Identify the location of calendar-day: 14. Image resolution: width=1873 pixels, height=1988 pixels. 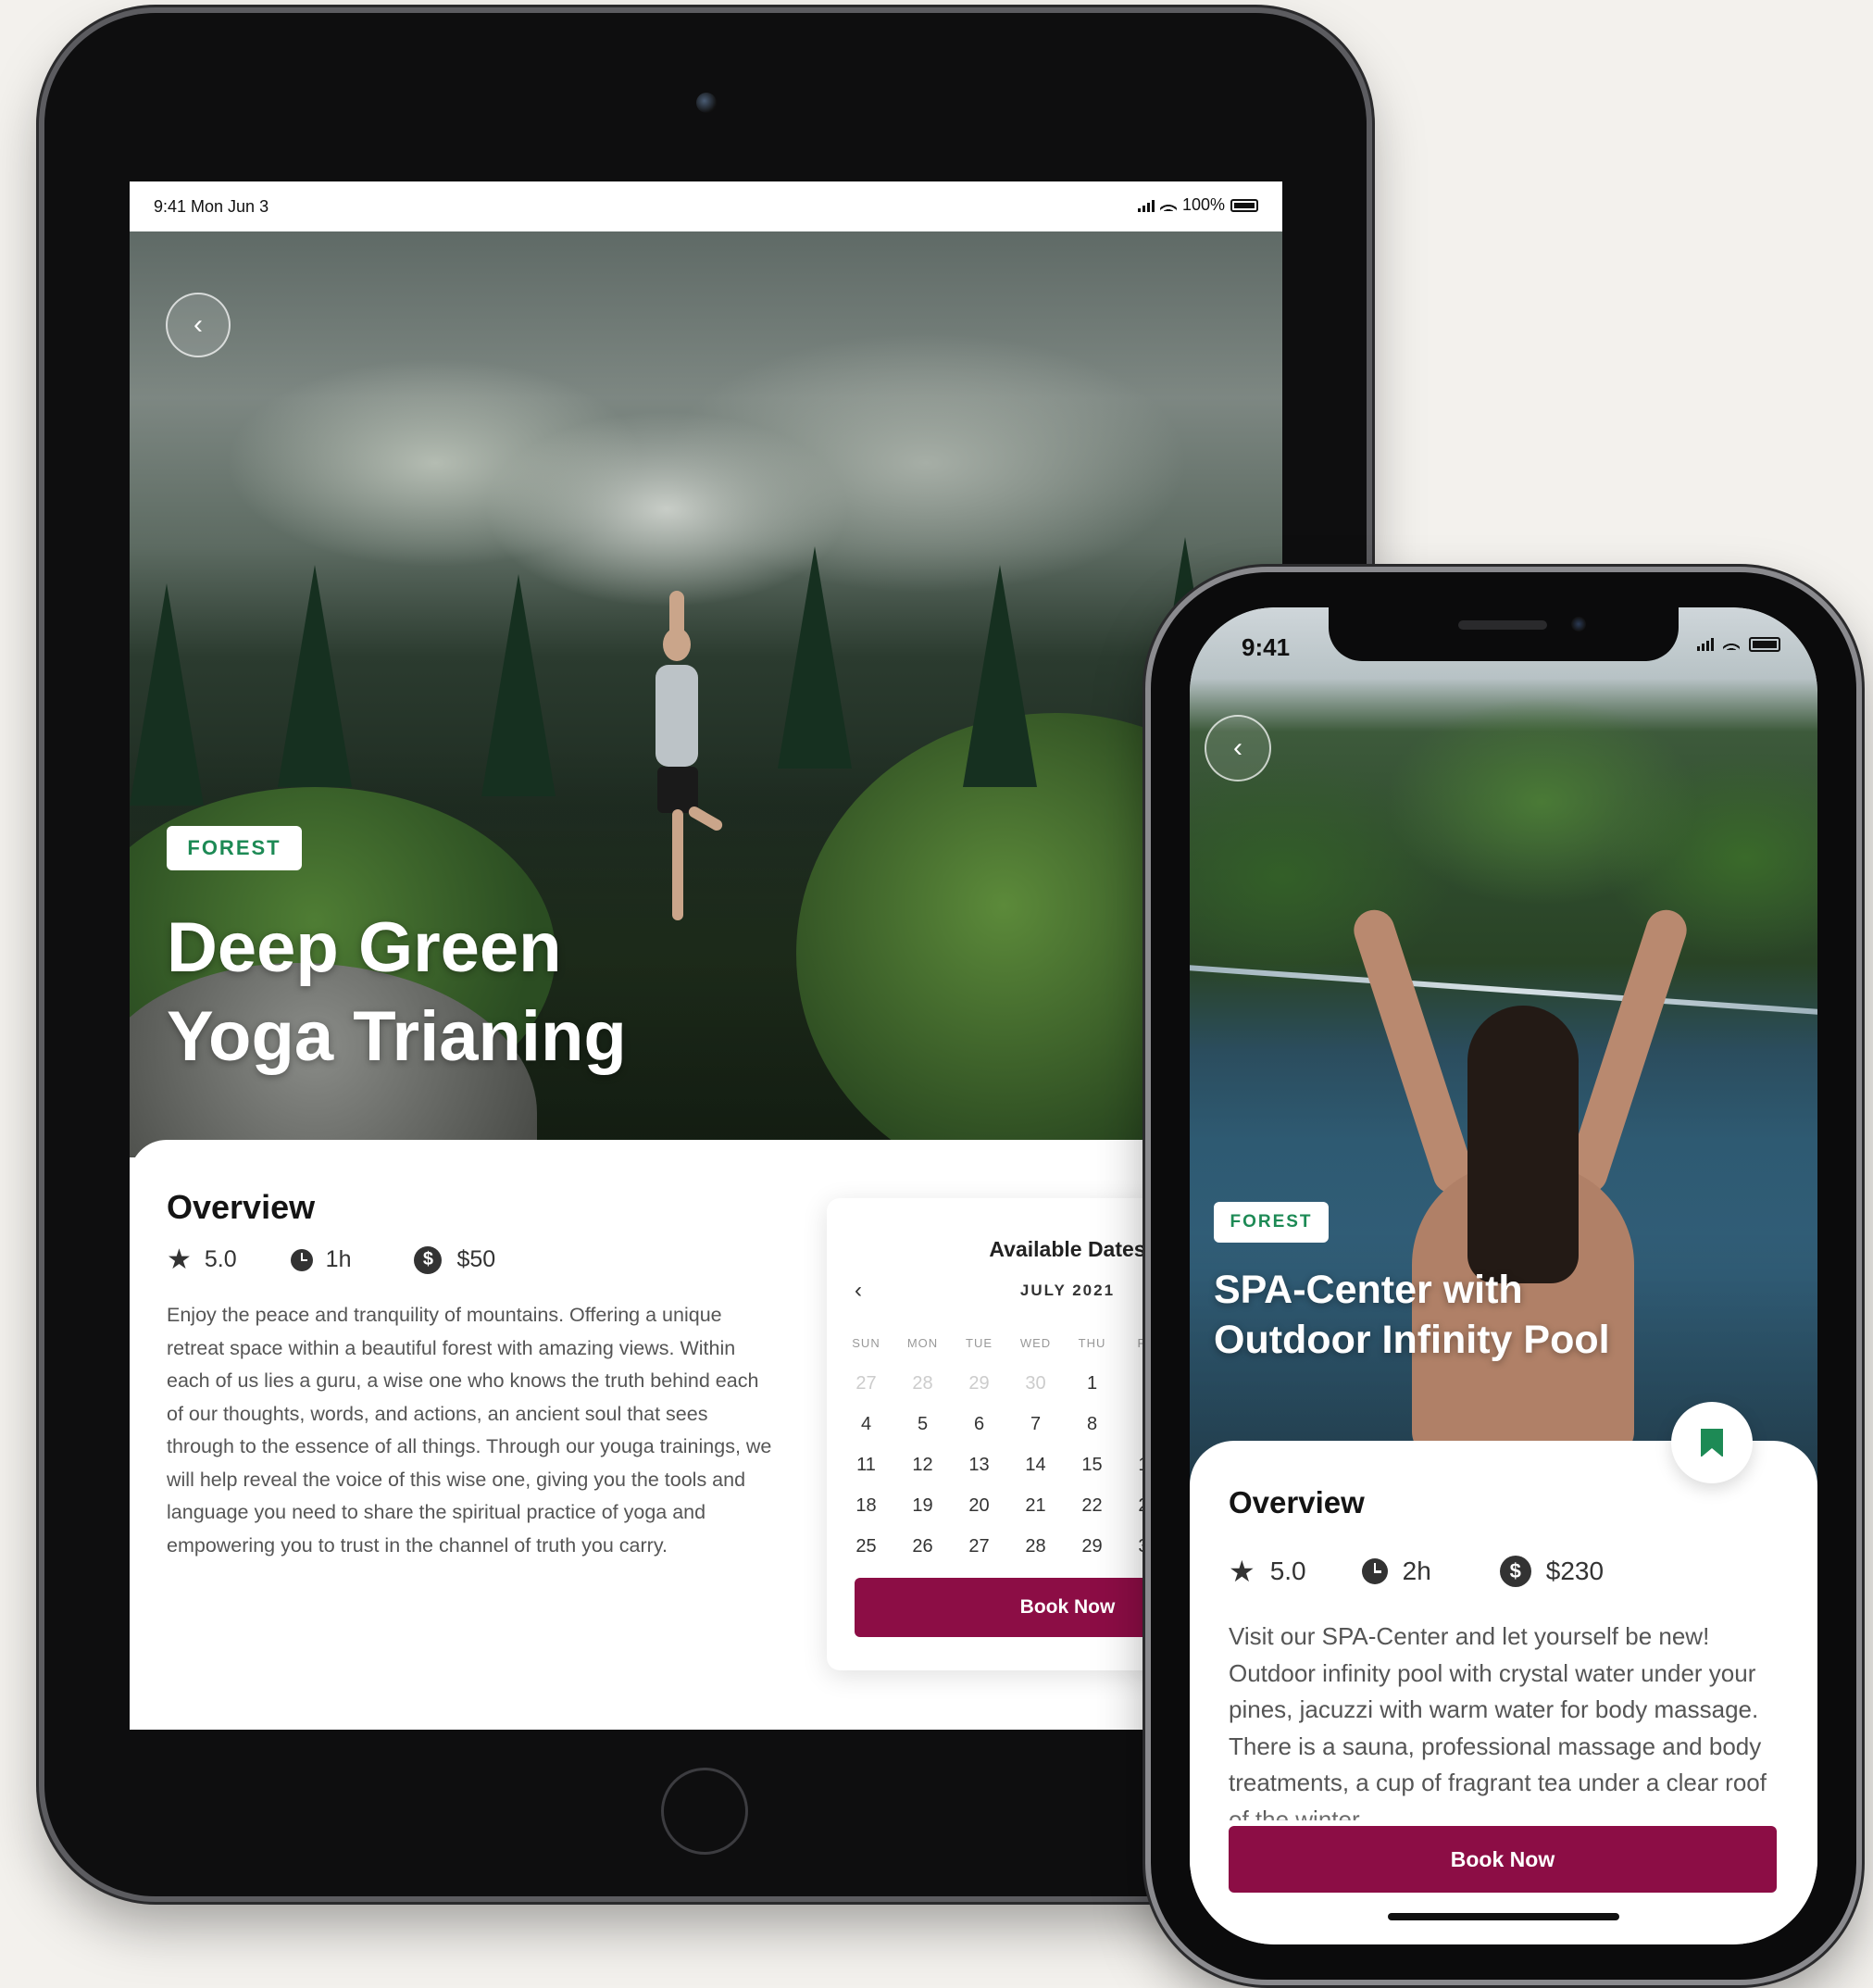
(1035, 1464).